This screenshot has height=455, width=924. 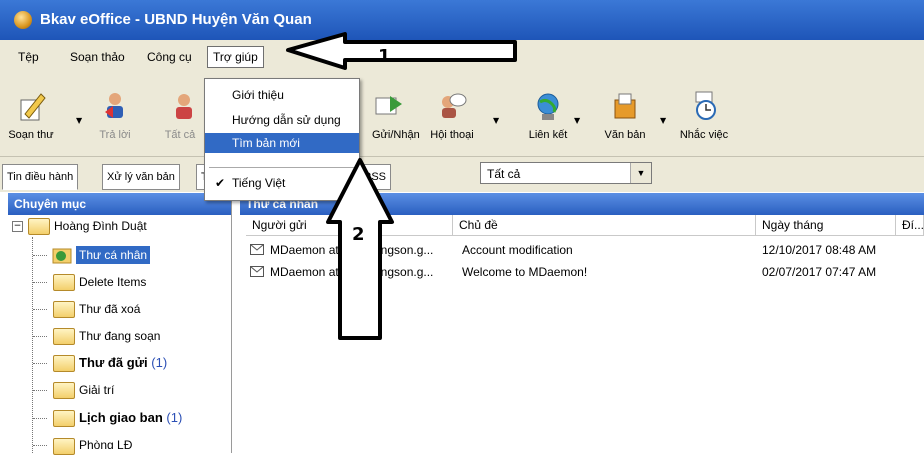 I want to click on row-date: 02/07/2017 07:47 AM, so click(x=819, y=272).